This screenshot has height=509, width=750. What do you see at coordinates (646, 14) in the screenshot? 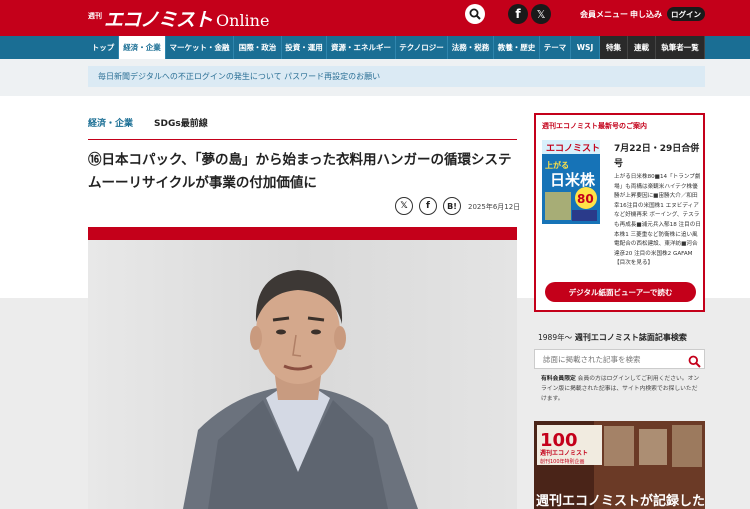
I see `subscribe-link: 申し込み` at bounding box center [646, 14].